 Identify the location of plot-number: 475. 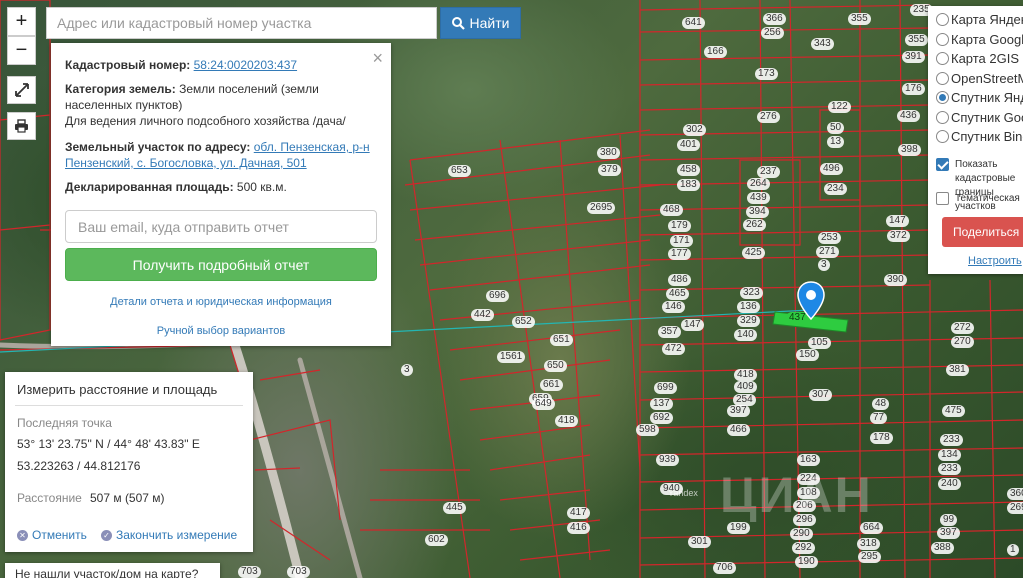
(953, 411).